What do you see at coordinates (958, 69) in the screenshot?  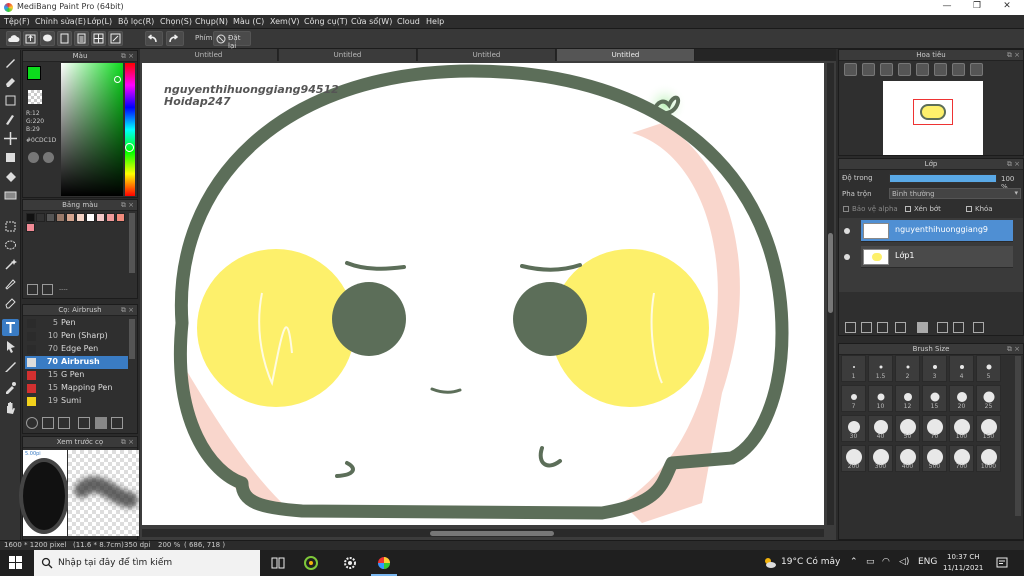 I see `rotate-right-icon` at bounding box center [958, 69].